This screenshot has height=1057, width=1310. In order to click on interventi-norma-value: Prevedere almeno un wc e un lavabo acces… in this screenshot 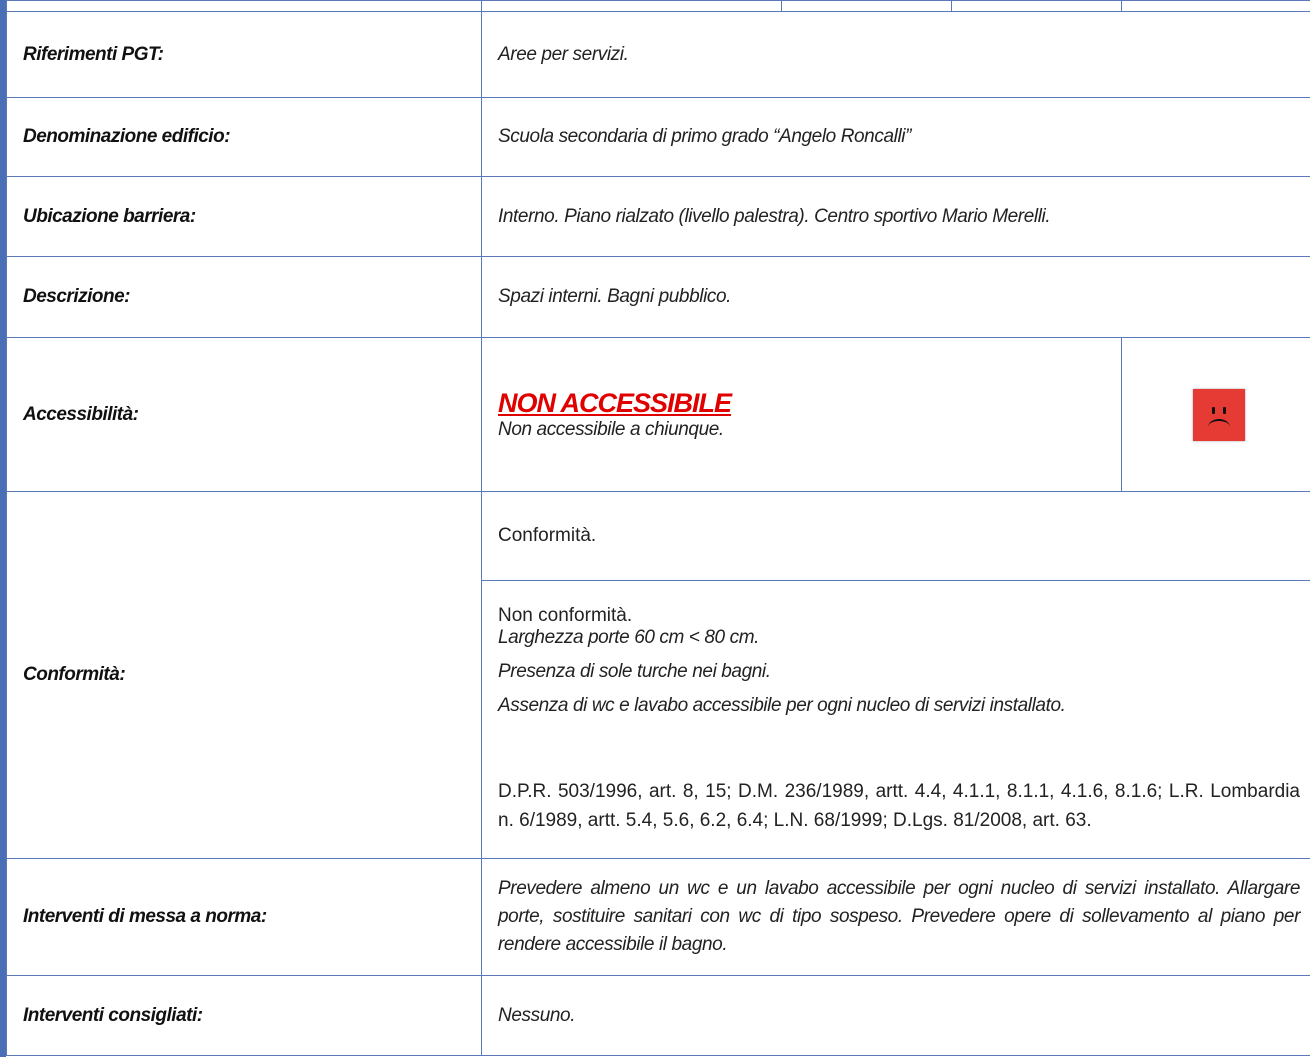, I will do `click(895, 917)`.